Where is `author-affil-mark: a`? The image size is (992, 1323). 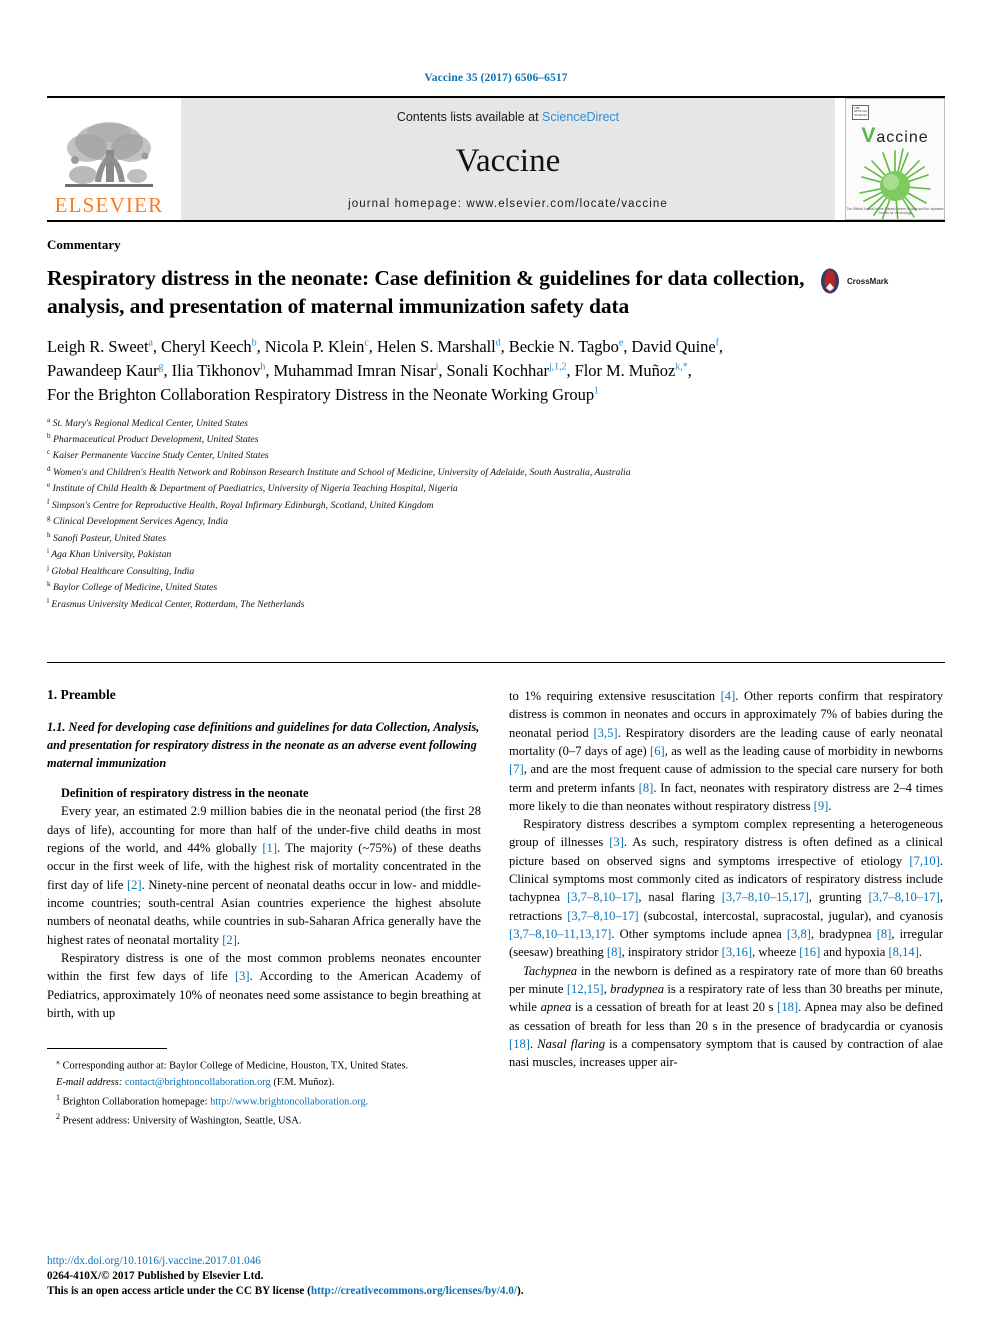
author-affil-mark: a is located at coordinates (150, 343).